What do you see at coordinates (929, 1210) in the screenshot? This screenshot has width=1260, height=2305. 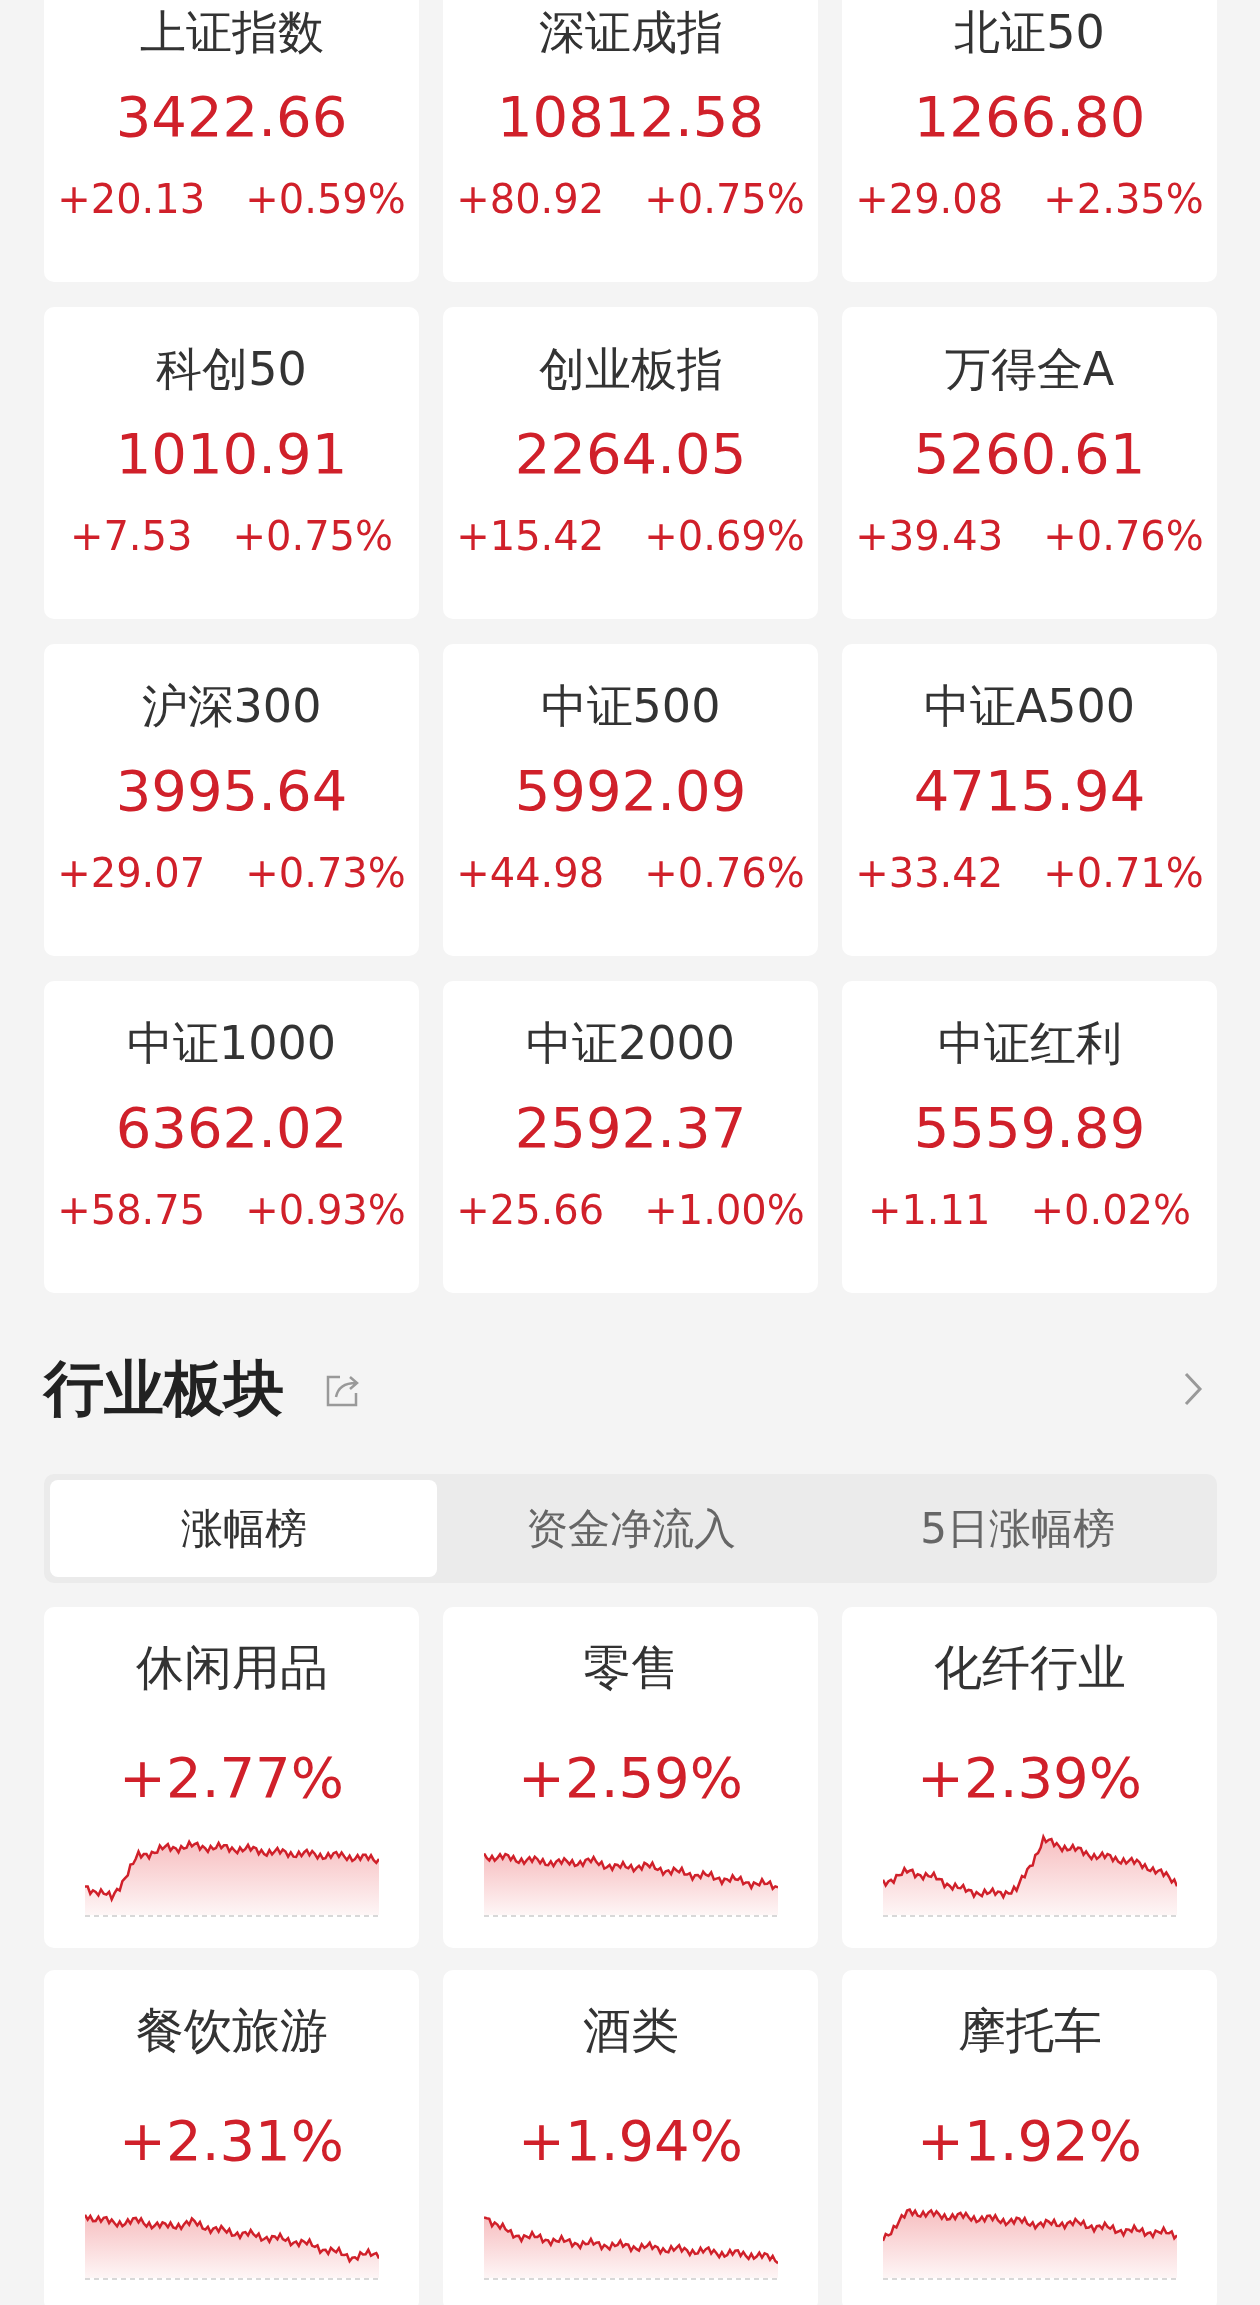 I see `change-value: +1.11` at bounding box center [929, 1210].